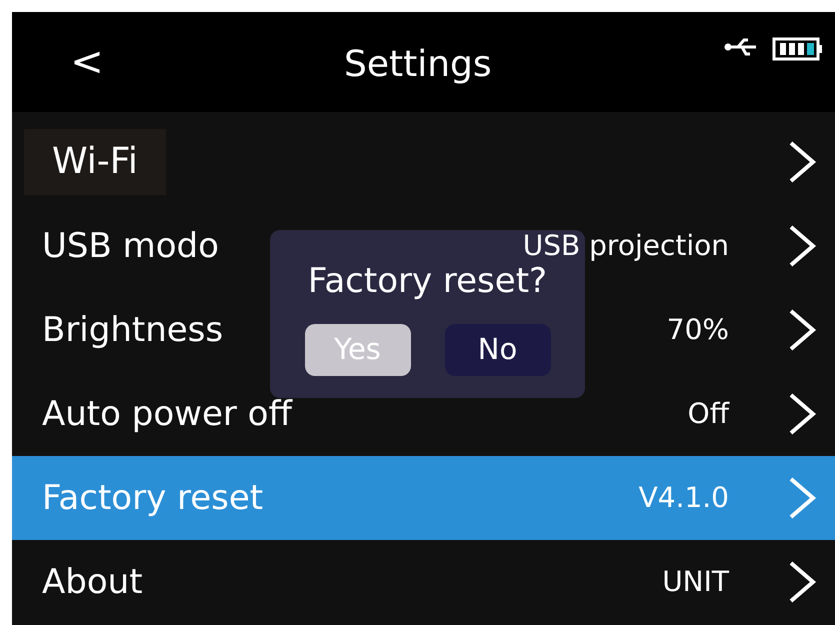 The image size is (835, 625). Describe the element at coordinates (625, 246) in the screenshot. I see `row-value: USB projection` at that location.